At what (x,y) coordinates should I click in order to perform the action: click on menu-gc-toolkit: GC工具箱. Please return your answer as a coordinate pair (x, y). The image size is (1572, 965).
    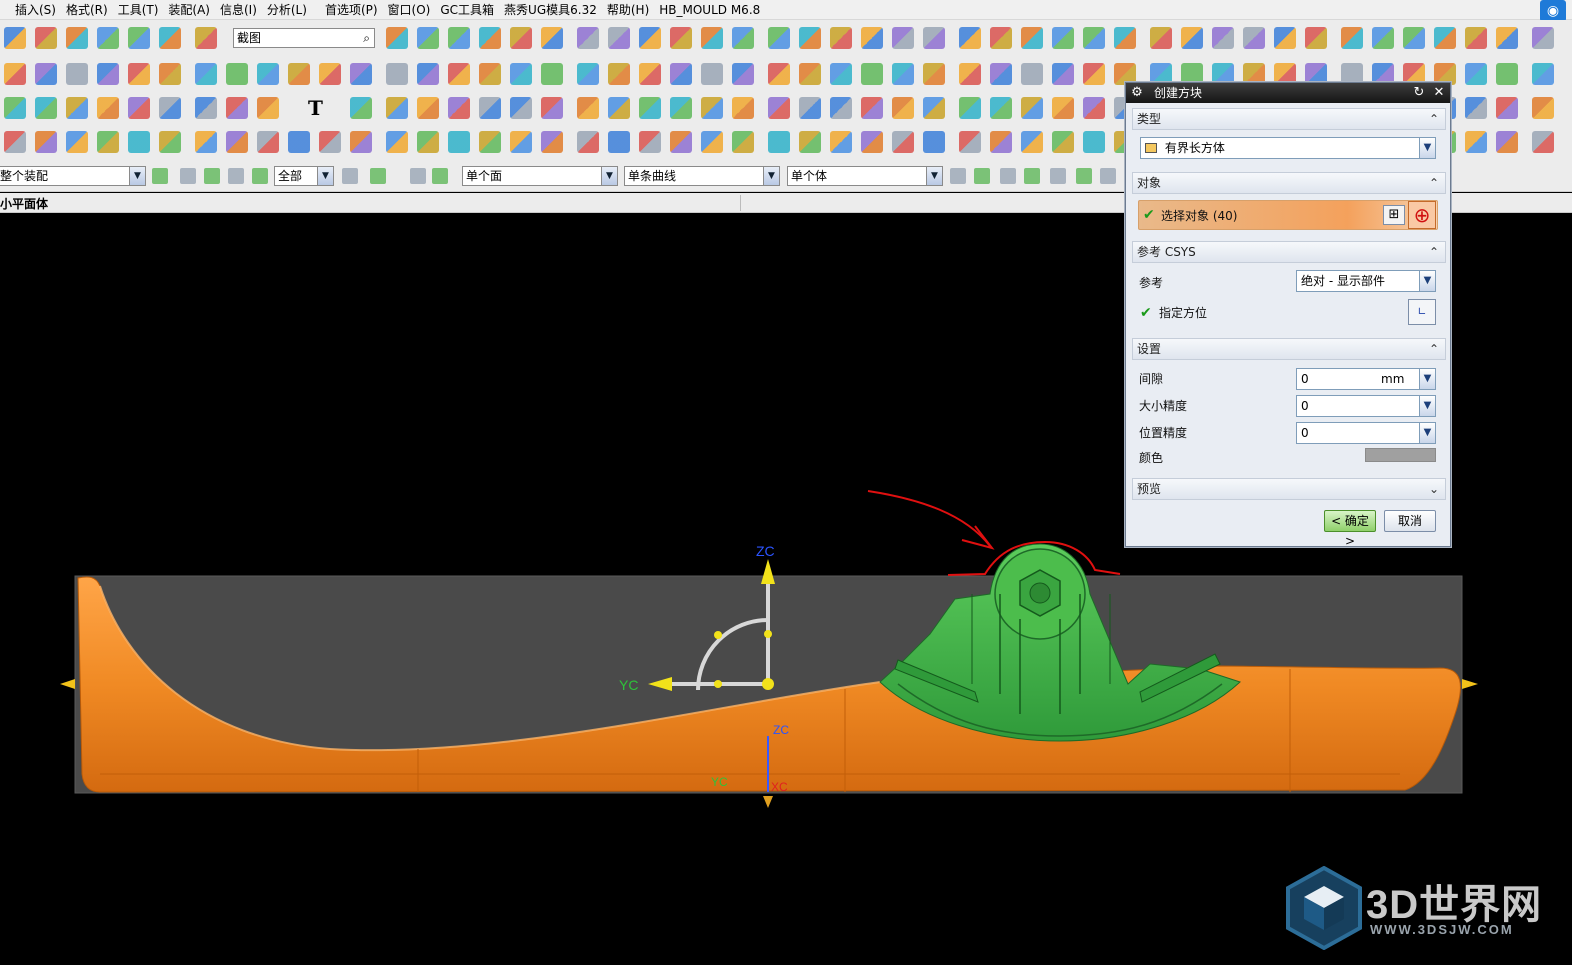
    Looking at the image, I should click on (467, 10).